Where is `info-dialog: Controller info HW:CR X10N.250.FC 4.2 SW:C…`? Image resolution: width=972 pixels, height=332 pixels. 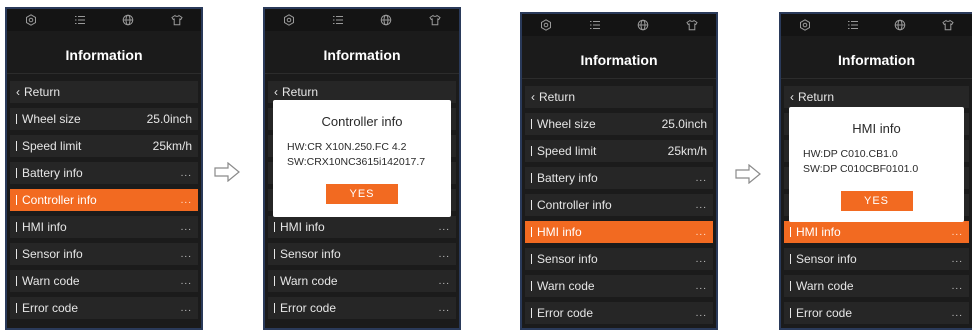
info-dialog: Controller info HW:CR X10N.250.FC 4.2 SW:C… is located at coordinates (362, 158).